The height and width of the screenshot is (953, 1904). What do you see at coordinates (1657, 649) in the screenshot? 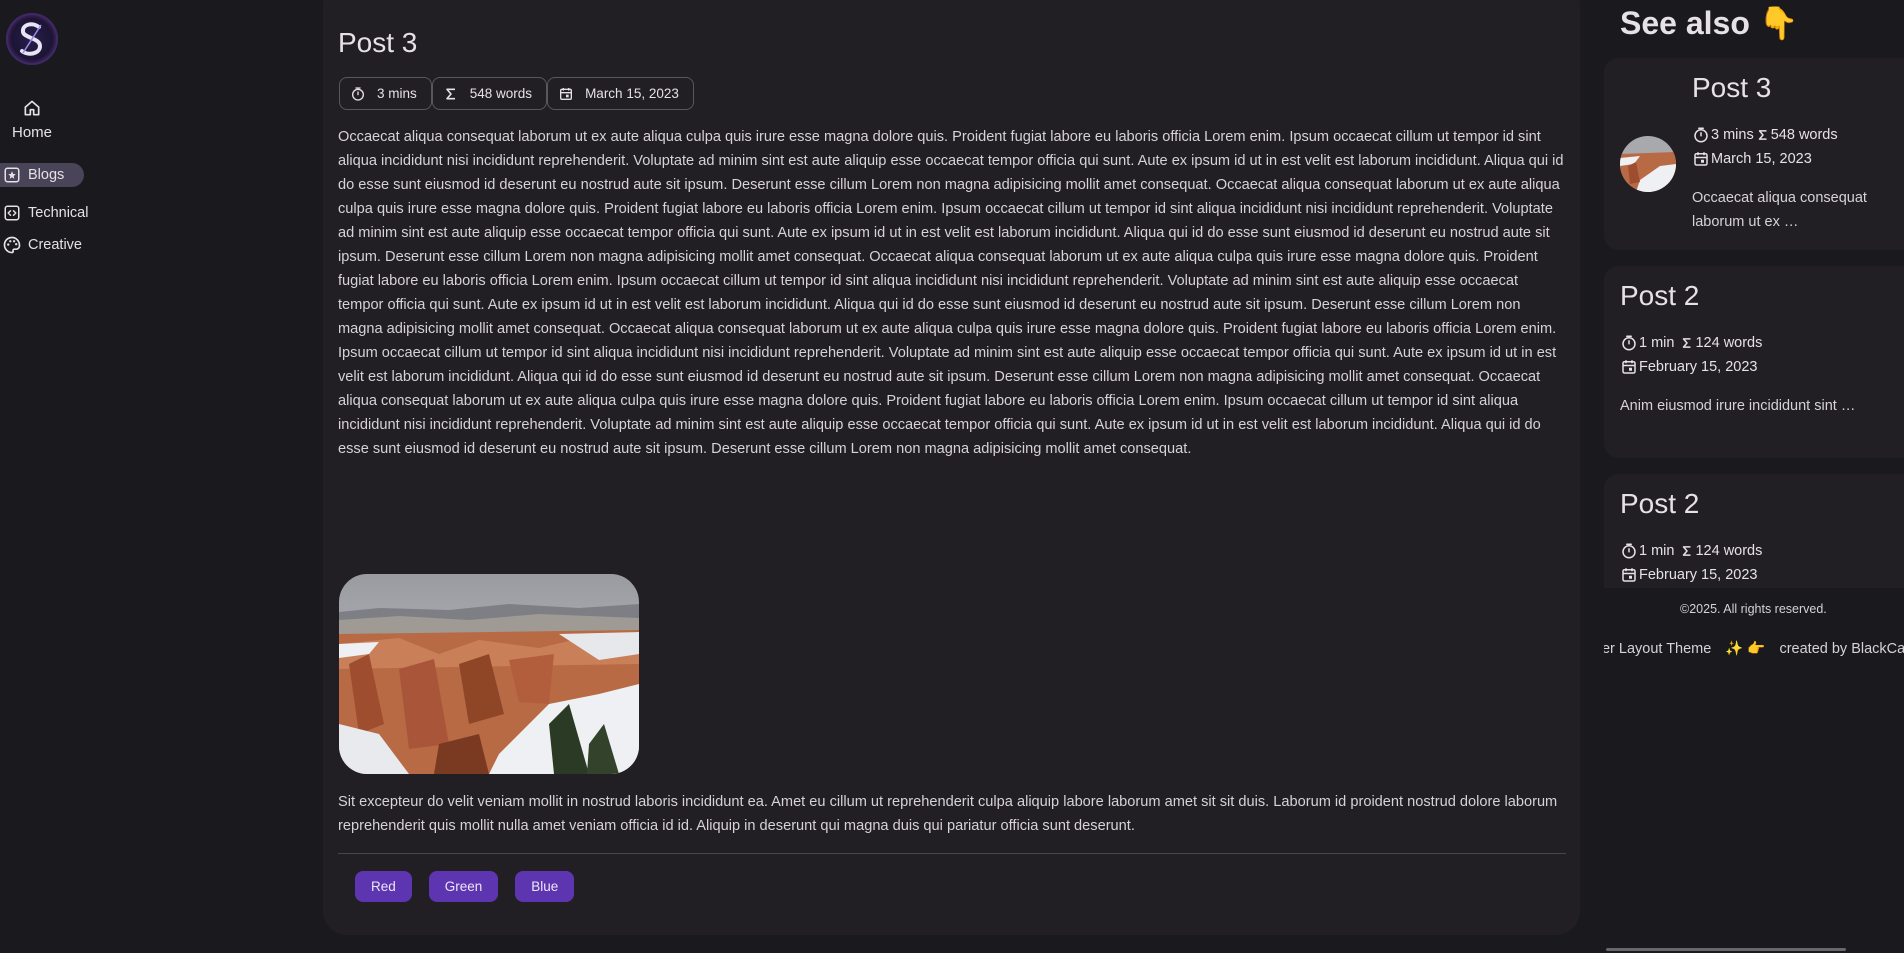
I see `theme-name-link: Stargazer Layout Theme` at bounding box center [1657, 649].